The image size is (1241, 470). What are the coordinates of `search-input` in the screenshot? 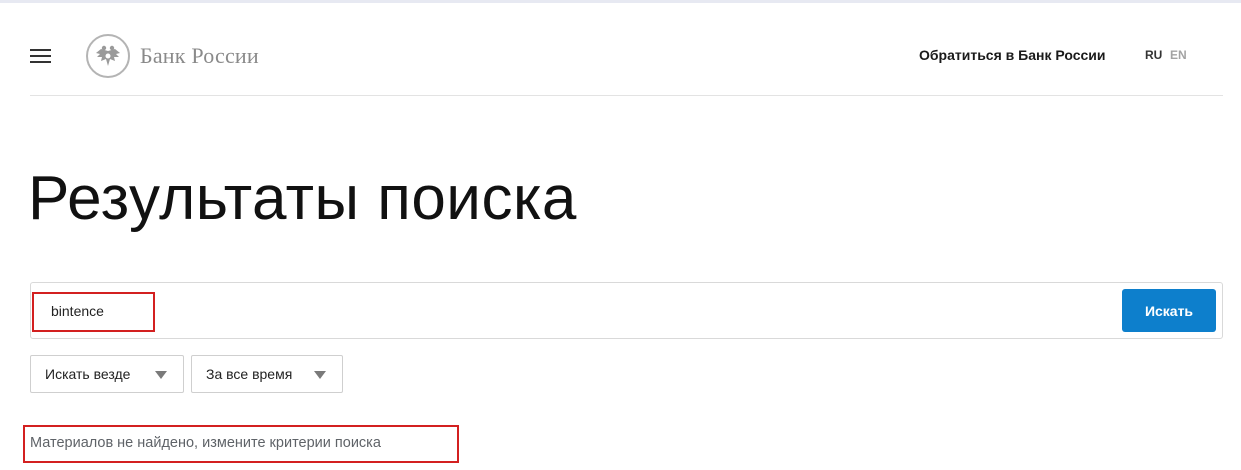 It's located at (251, 311).